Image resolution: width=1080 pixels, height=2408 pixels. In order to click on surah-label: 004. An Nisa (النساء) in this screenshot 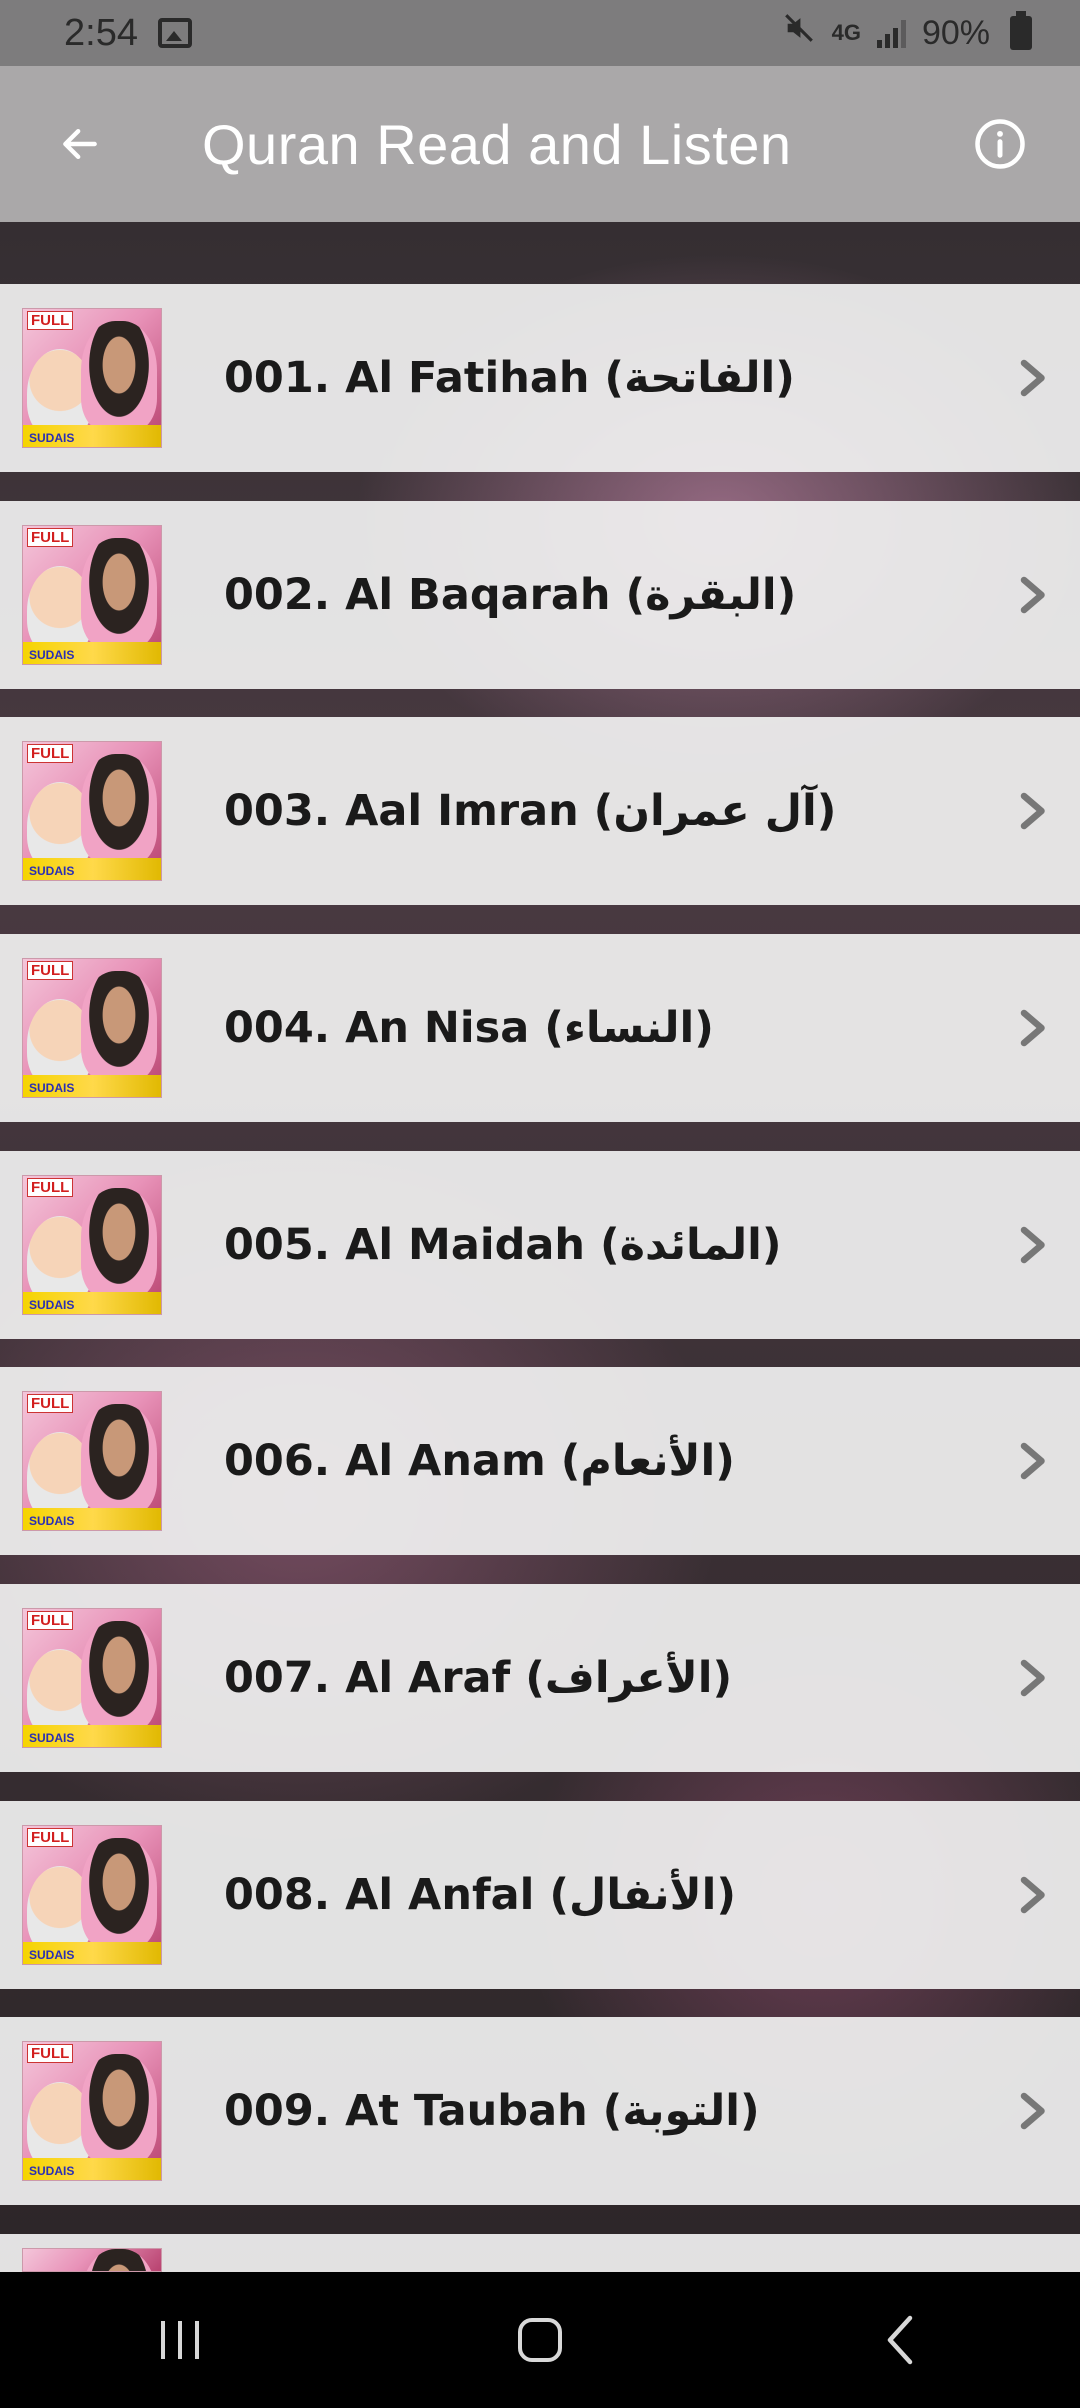, I will do `click(469, 1028)`.